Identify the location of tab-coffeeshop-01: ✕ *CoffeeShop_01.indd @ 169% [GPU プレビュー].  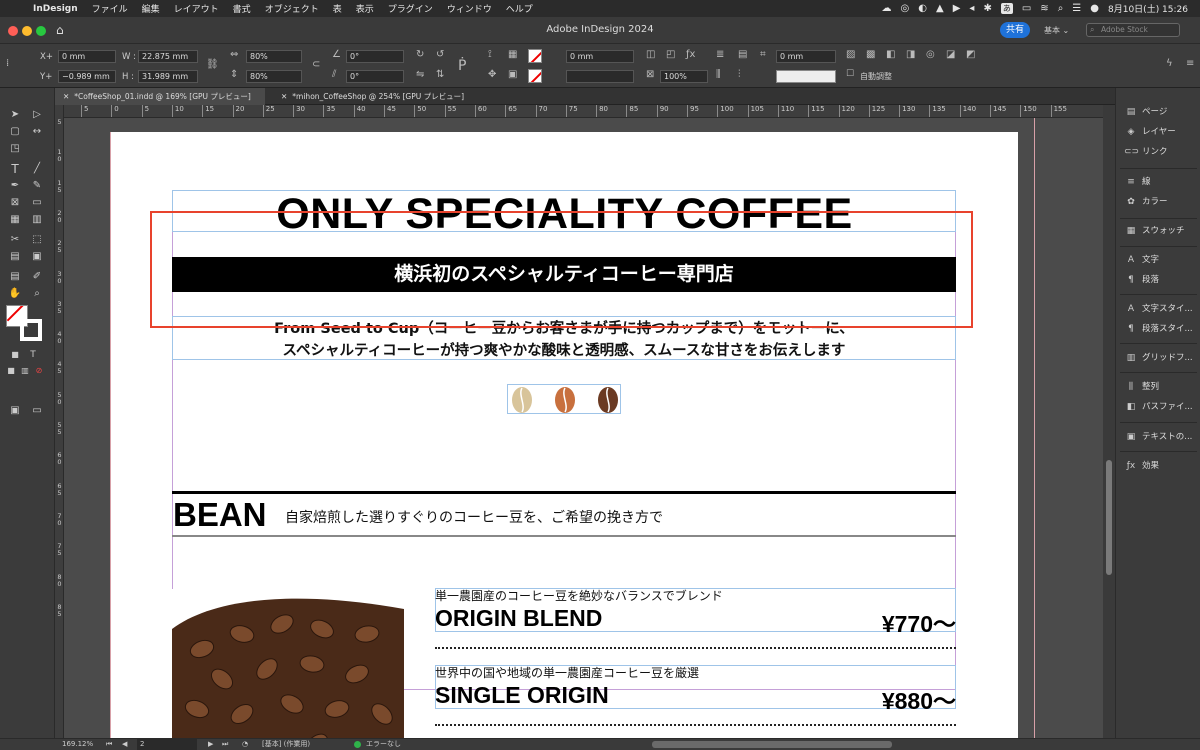
(160, 96).